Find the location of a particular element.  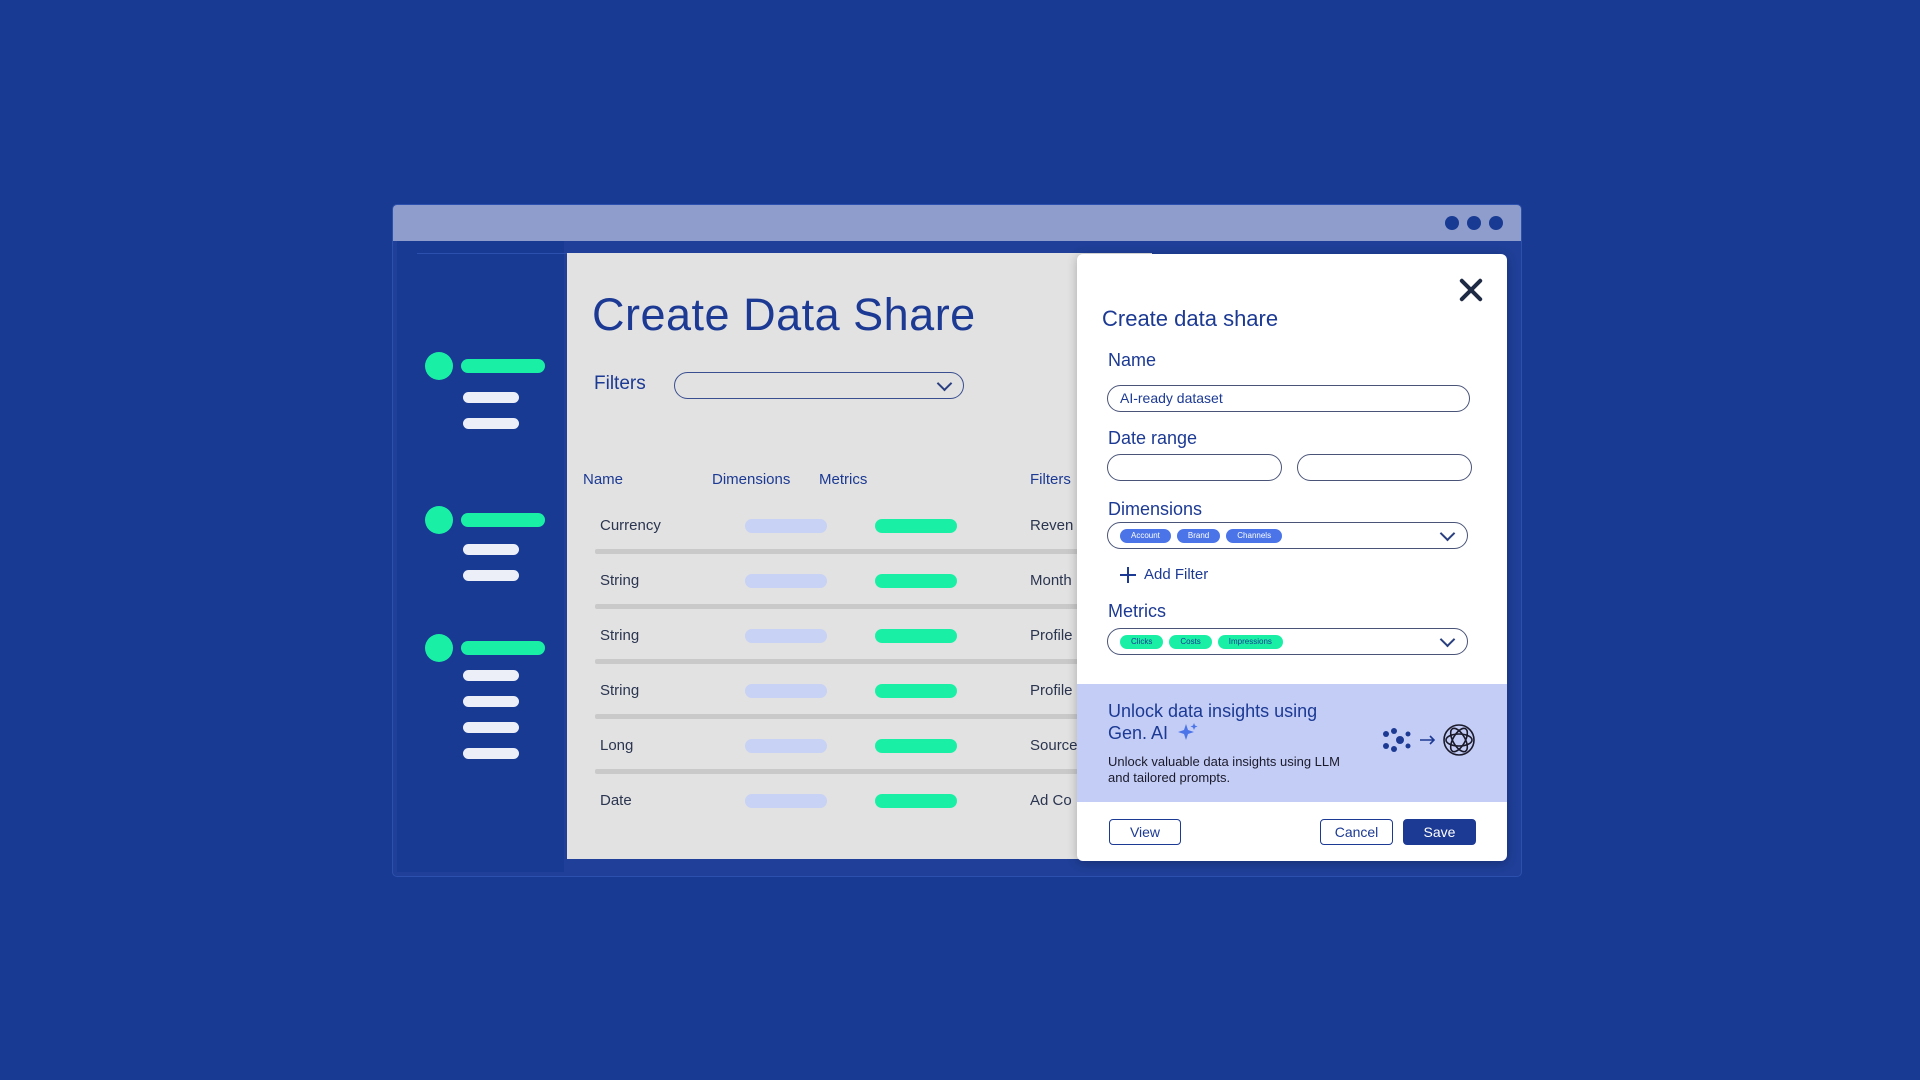

window-titlebar is located at coordinates (957, 223).